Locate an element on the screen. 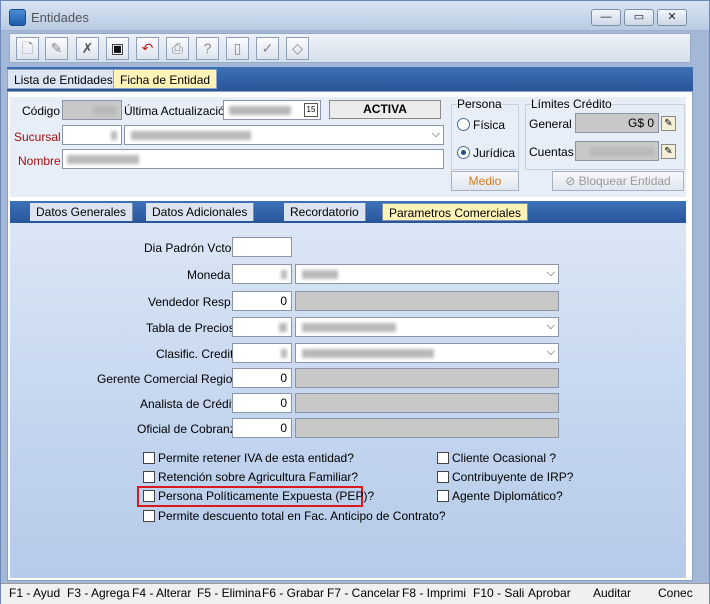 The image size is (710, 604). save-icon: ▣ is located at coordinates (117, 48).